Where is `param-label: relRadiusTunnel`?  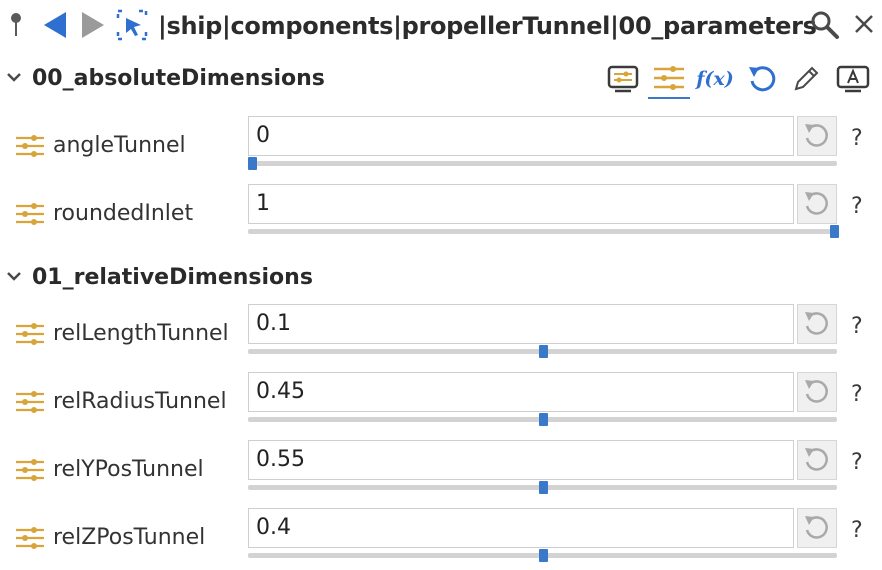
param-label: relRadiusTunnel is located at coordinates (140, 401).